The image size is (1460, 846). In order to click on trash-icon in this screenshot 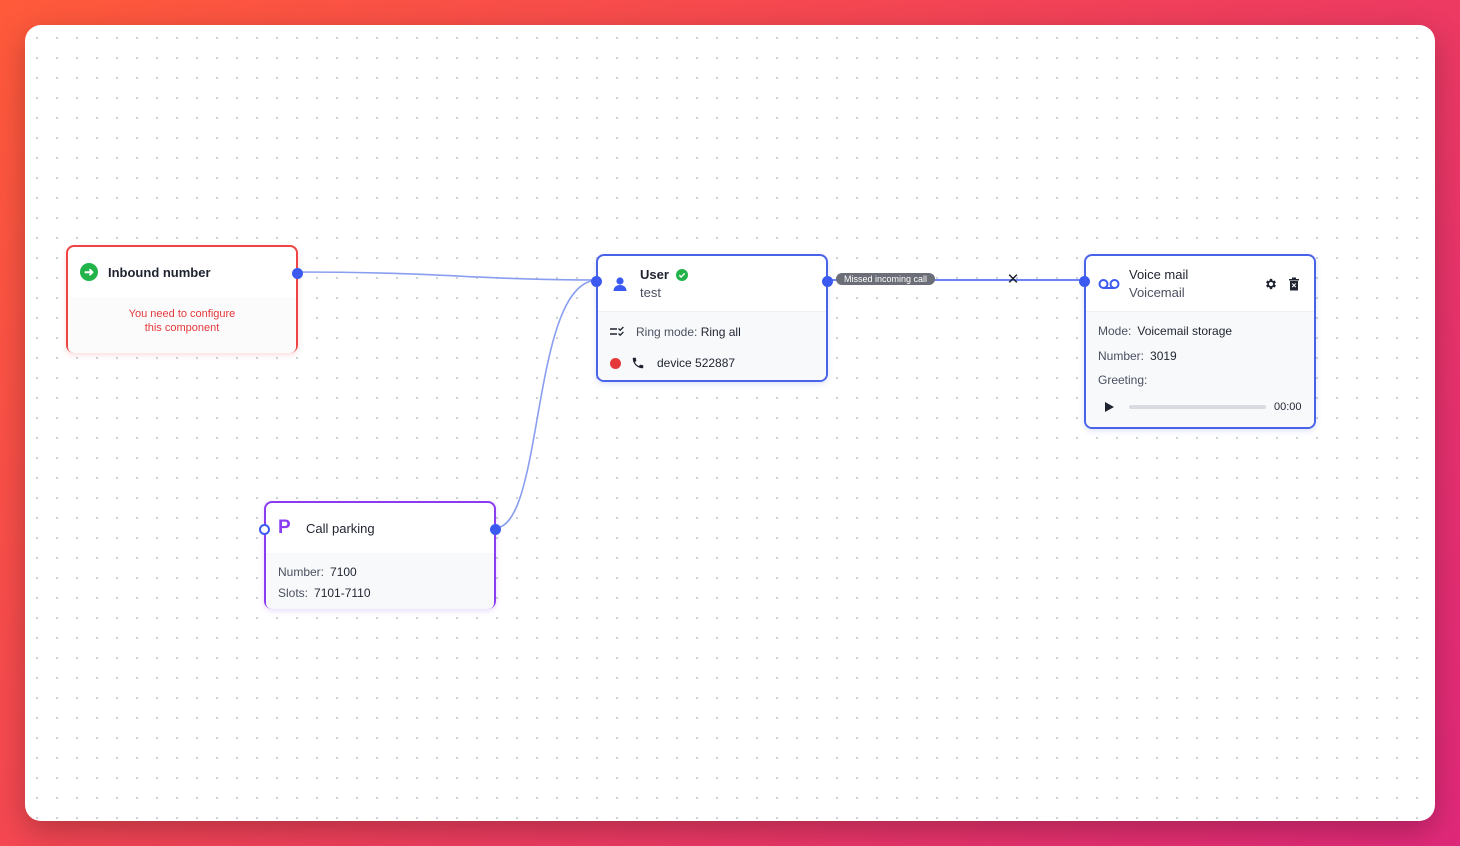, I will do `click(1294, 284)`.